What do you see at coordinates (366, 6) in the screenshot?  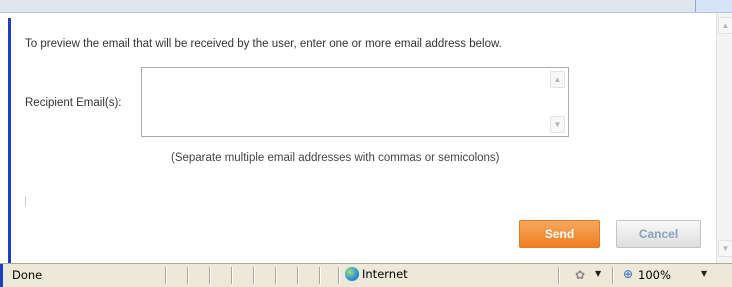 I see `window-top-strip` at bounding box center [366, 6].